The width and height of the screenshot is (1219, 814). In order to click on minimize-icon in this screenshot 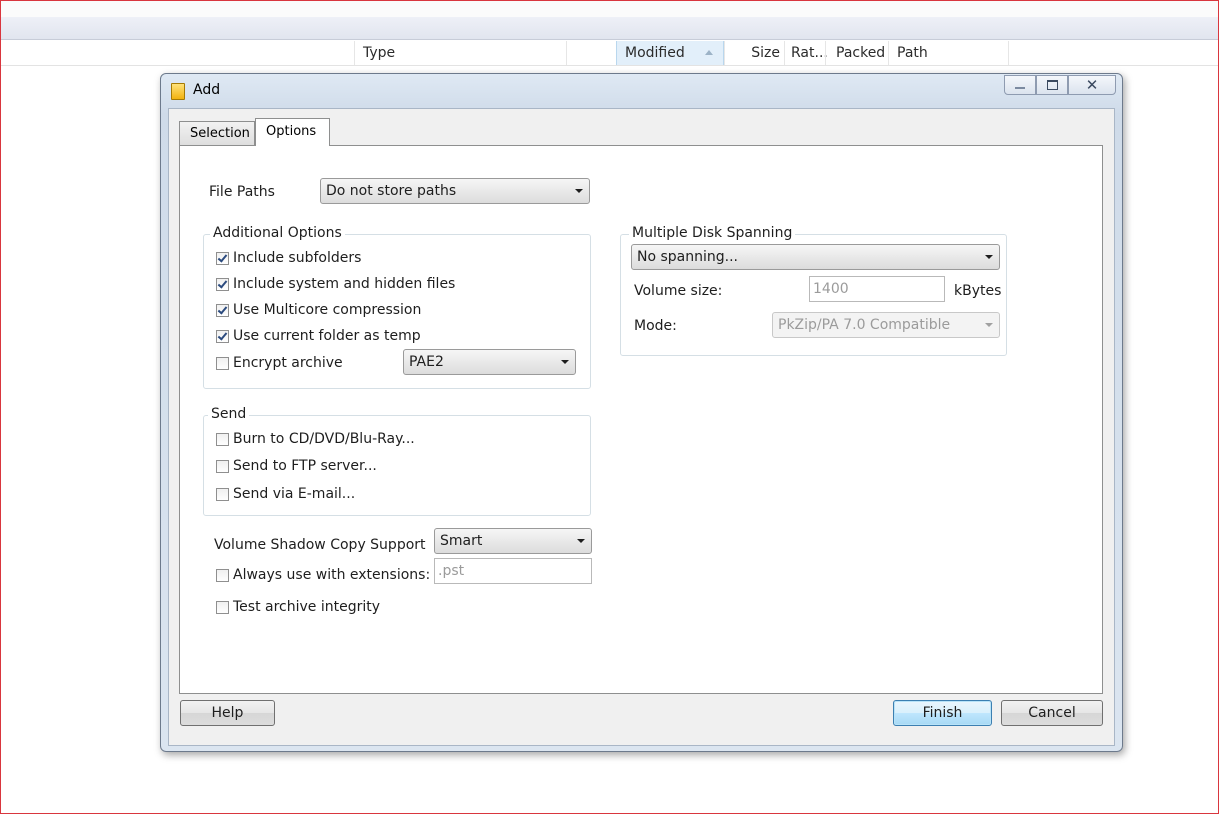, I will do `click(1020, 88)`.